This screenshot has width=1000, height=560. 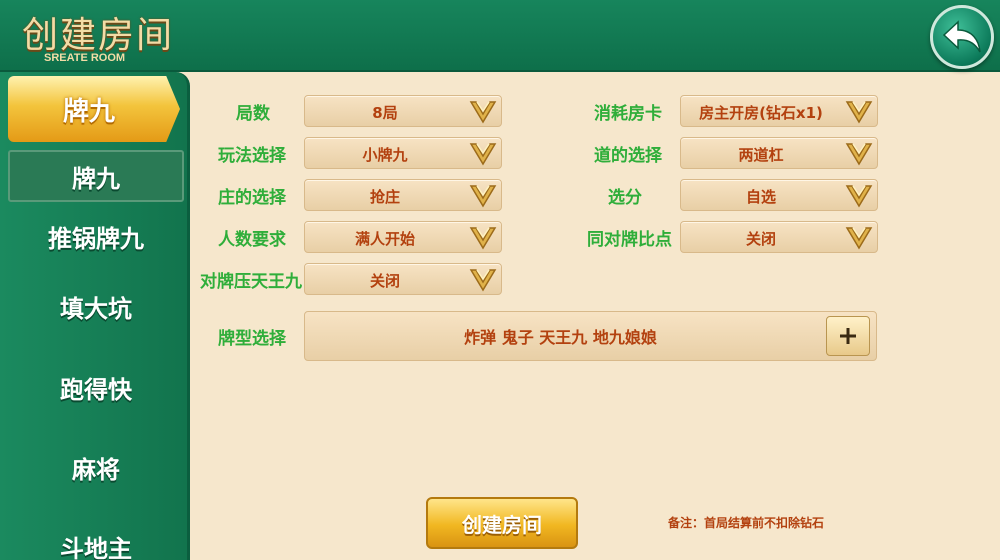 What do you see at coordinates (628, 156) in the screenshot?
I see `lanes-label: 道的选择` at bounding box center [628, 156].